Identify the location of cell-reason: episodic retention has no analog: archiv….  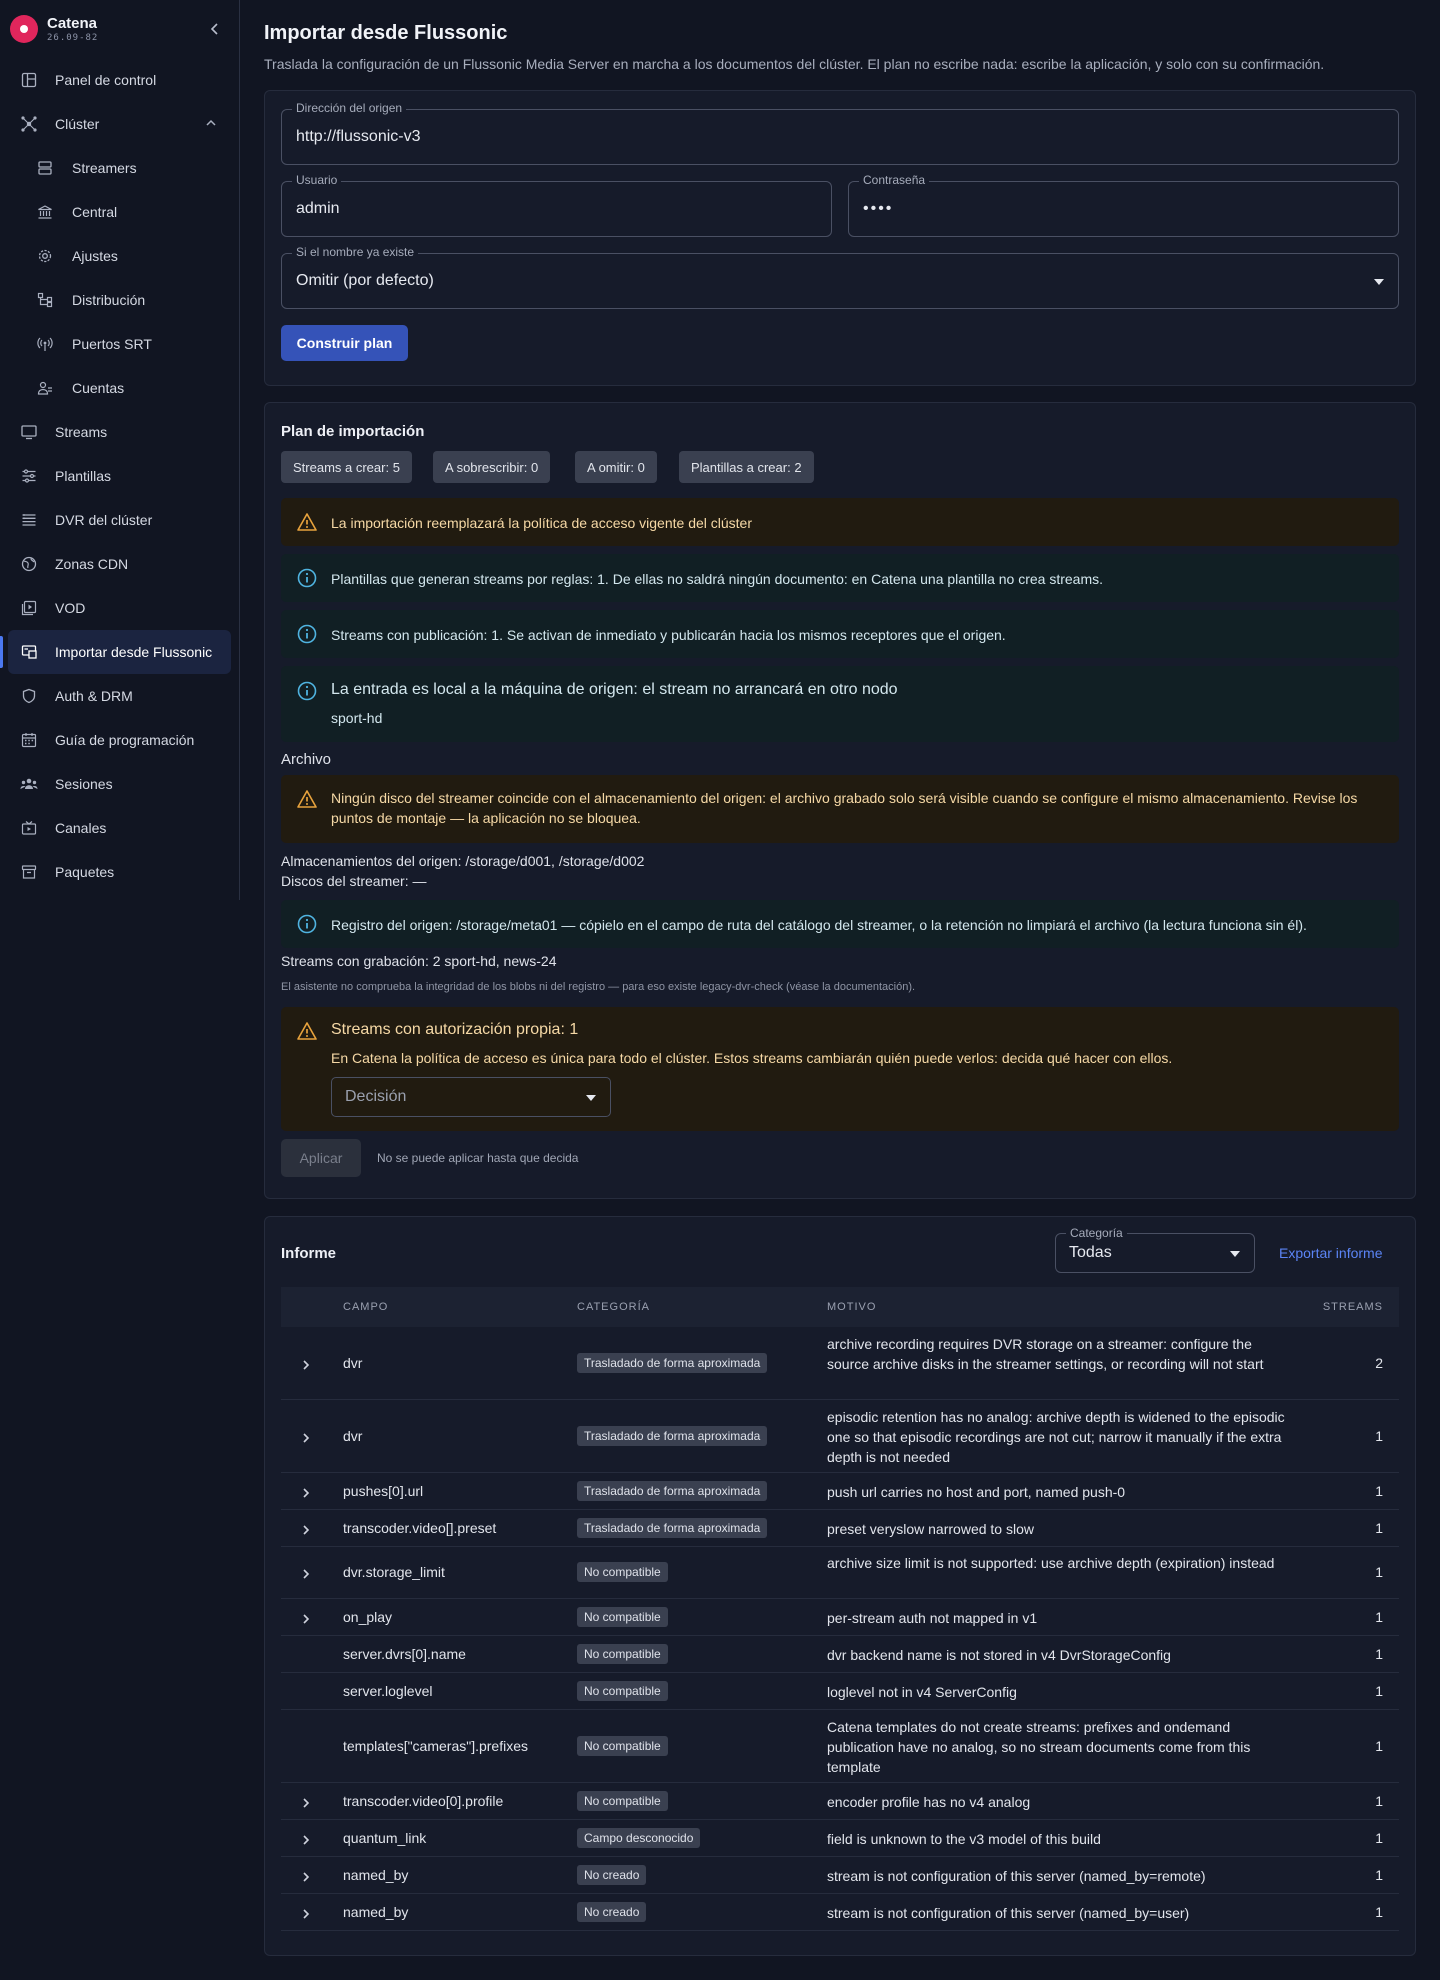
(1056, 1436).